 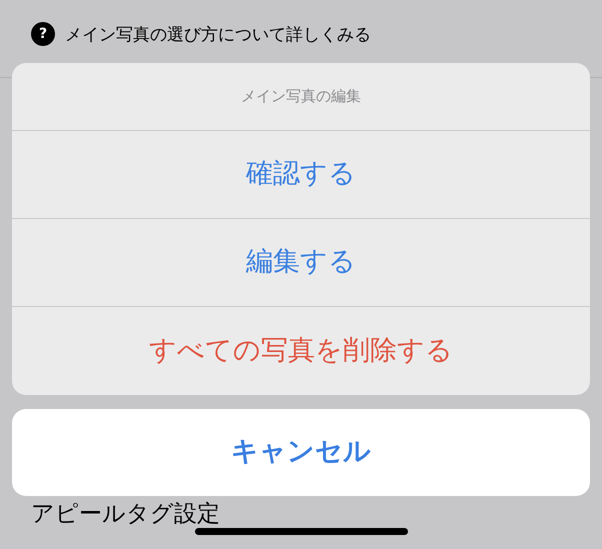 I want to click on sheet-title: メイン写真の編集, so click(x=301, y=97).